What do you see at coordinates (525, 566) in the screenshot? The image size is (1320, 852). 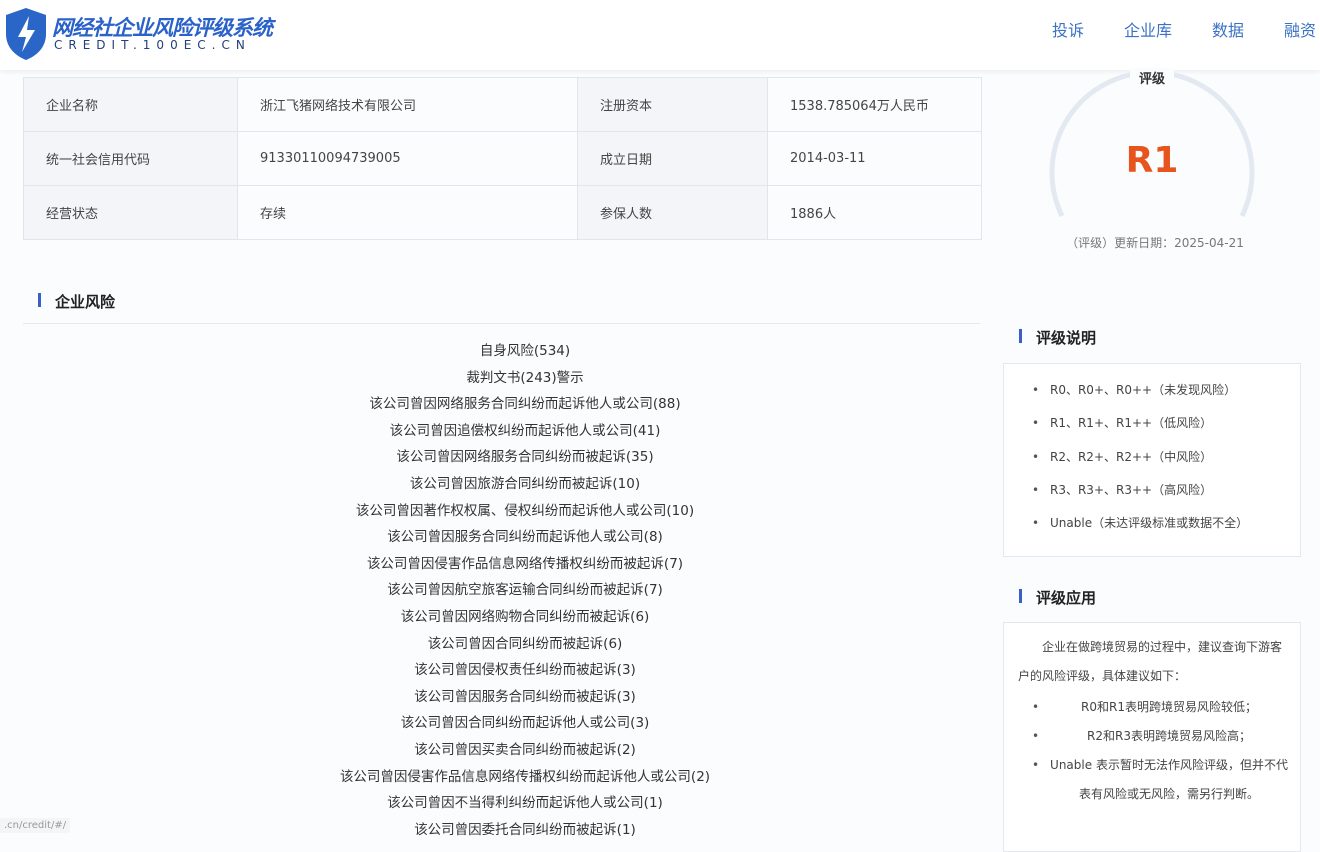 I see `risk-item: 该公司曾因侵害作品信息网络传播权纠纷而被起诉(7)` at bounding box center [525, 566].